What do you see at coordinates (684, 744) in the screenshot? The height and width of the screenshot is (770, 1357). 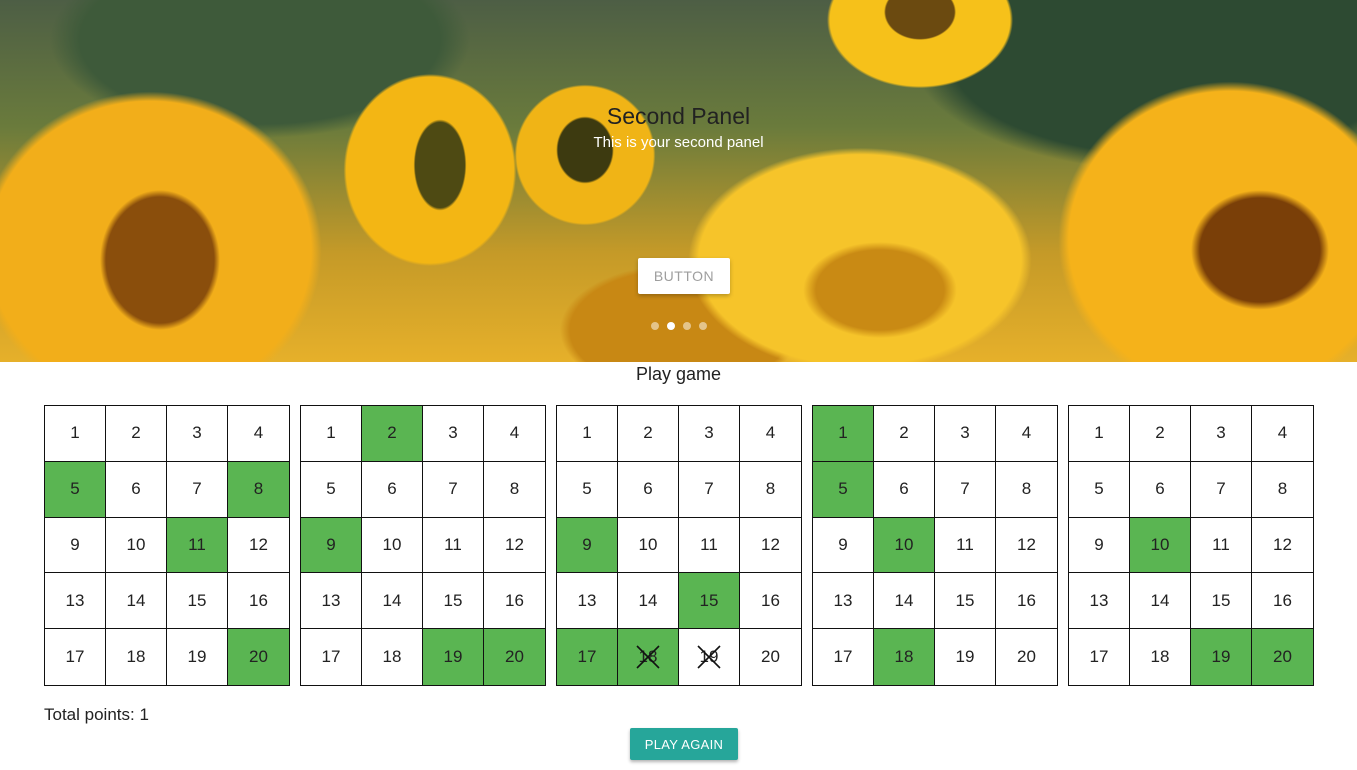 I see `play-again-button: PLAY AGAIN` at bounding box center [684, 744].